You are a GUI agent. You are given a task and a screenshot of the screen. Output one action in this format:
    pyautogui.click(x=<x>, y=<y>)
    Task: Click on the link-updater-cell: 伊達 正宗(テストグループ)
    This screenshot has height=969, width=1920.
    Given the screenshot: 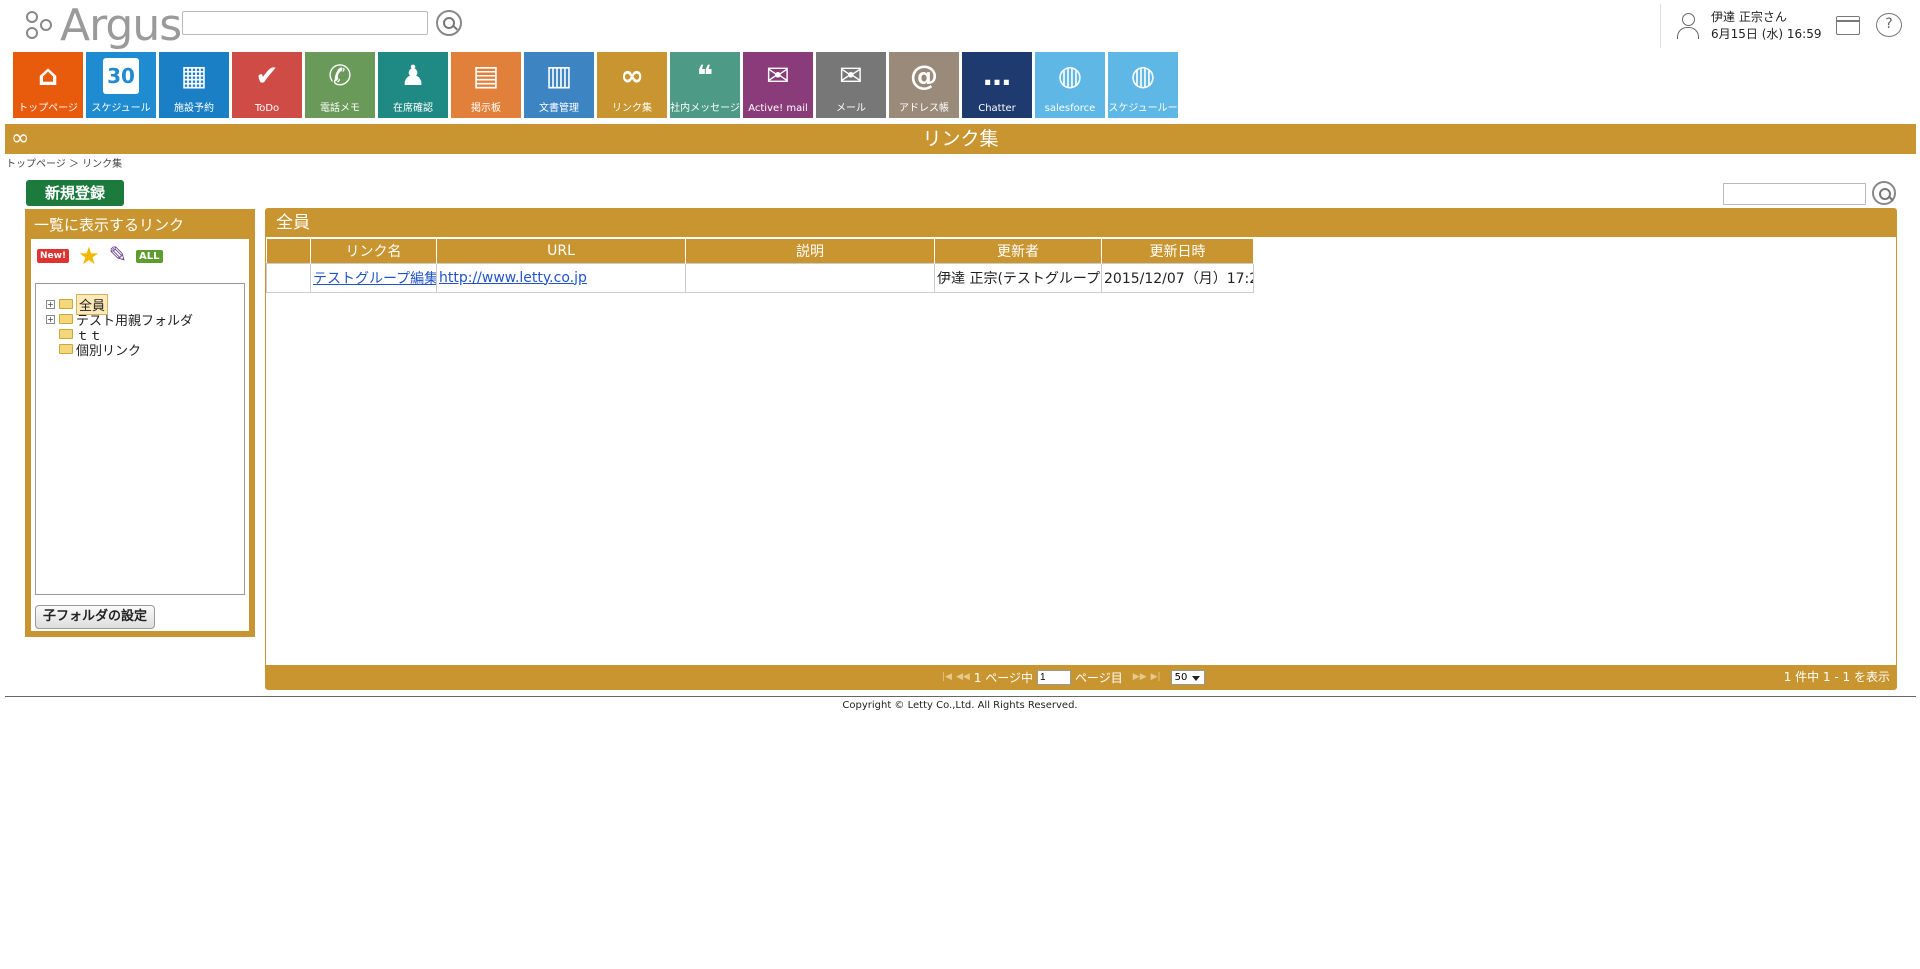 What is the action you would take?
    pyautogui.click(x=1018, y=277)
    